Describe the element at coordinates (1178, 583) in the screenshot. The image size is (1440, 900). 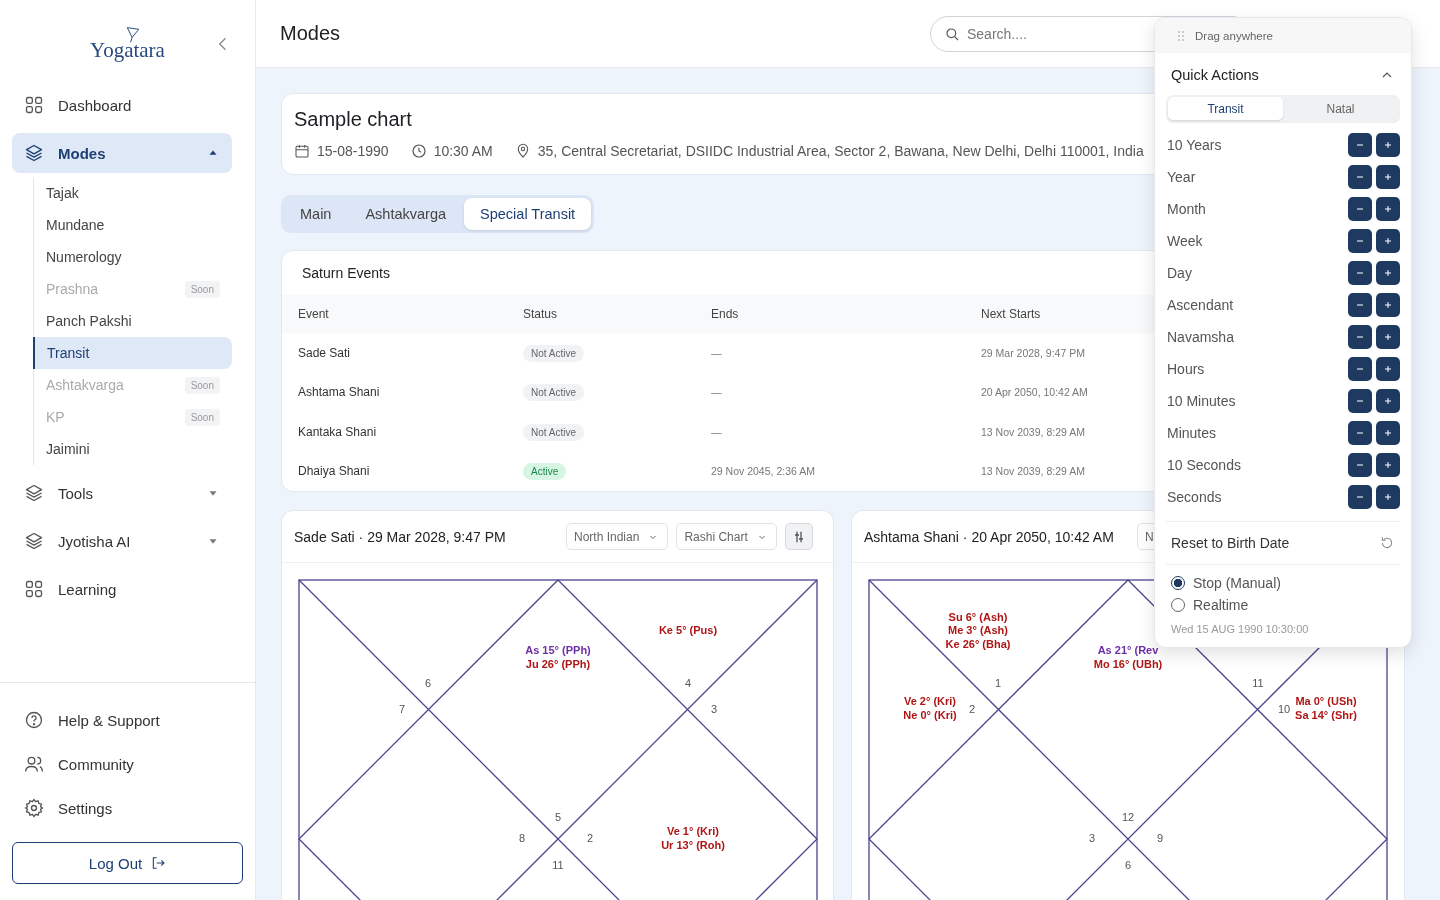
I see `radio-button` at that location.